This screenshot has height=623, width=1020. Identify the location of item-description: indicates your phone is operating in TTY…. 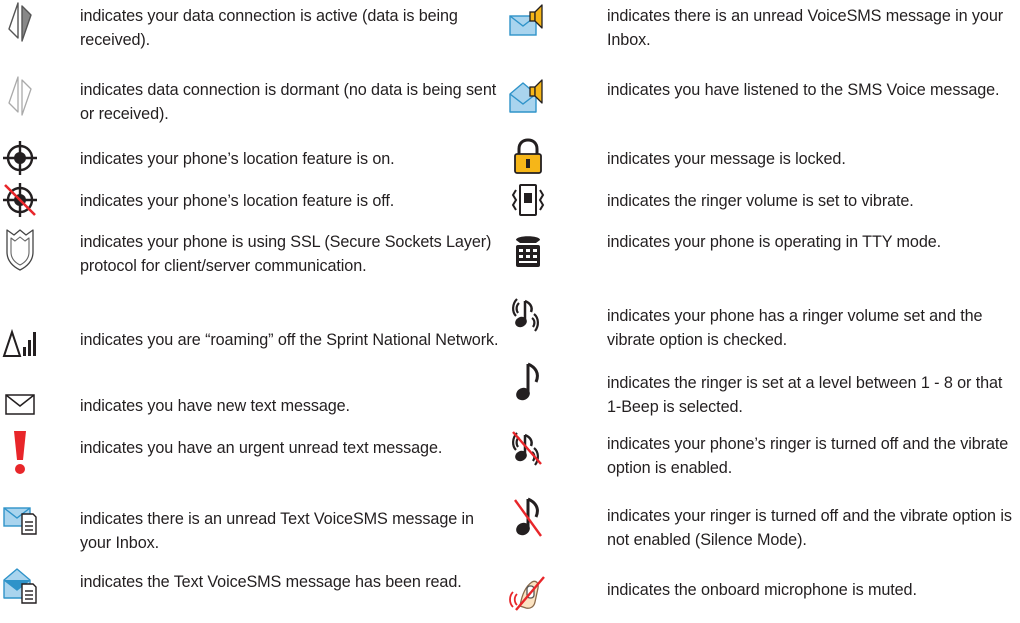
(774, 242).